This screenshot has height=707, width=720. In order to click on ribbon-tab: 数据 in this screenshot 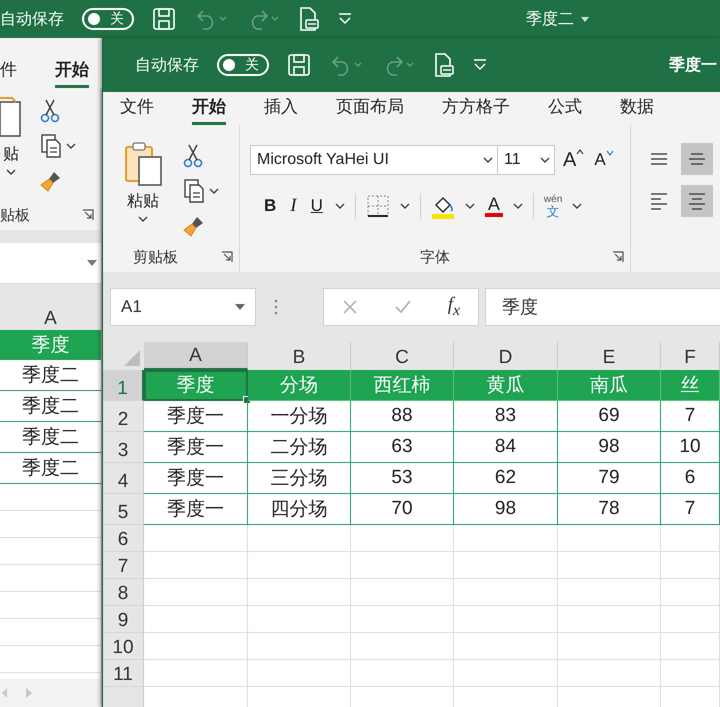, I will do `click(637, 110)`.